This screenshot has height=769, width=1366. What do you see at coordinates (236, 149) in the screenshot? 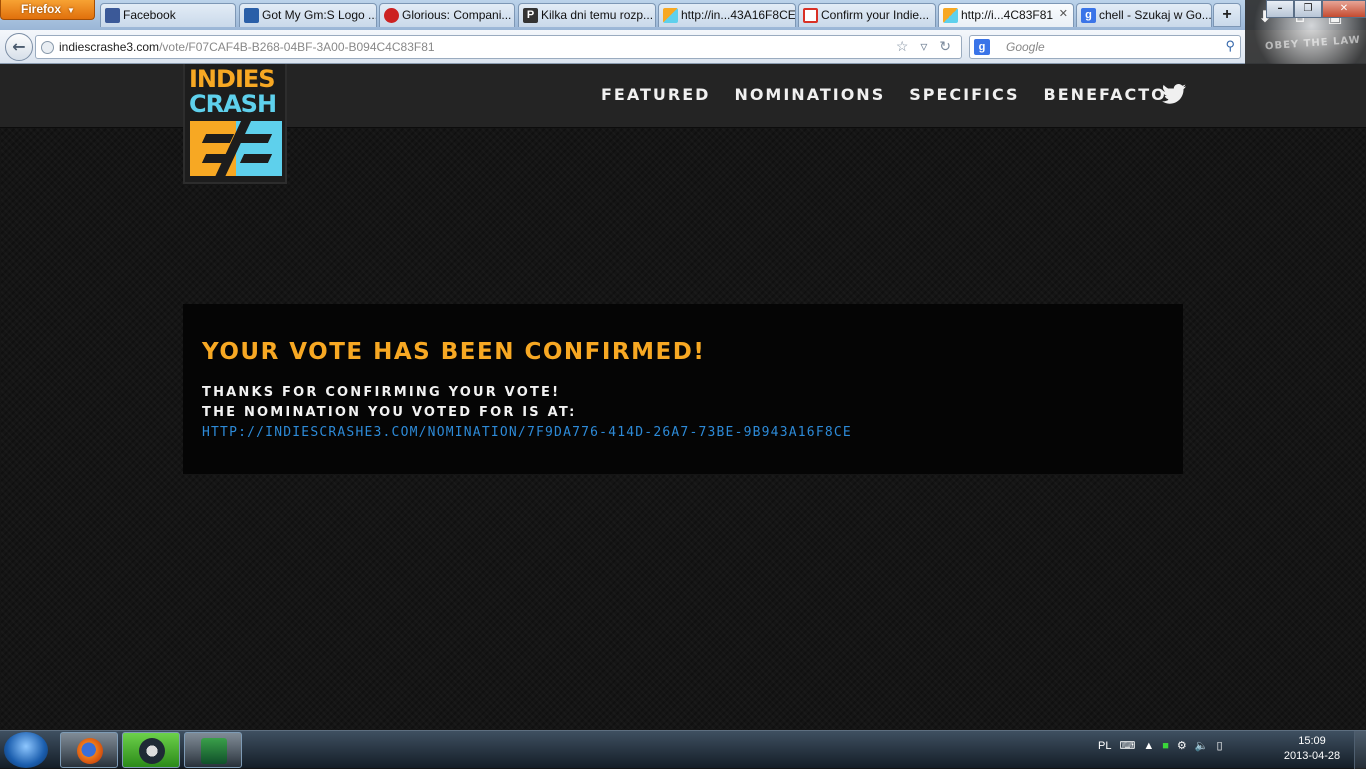
I see `logo-e3-mark` at bounding box center [236, 149].